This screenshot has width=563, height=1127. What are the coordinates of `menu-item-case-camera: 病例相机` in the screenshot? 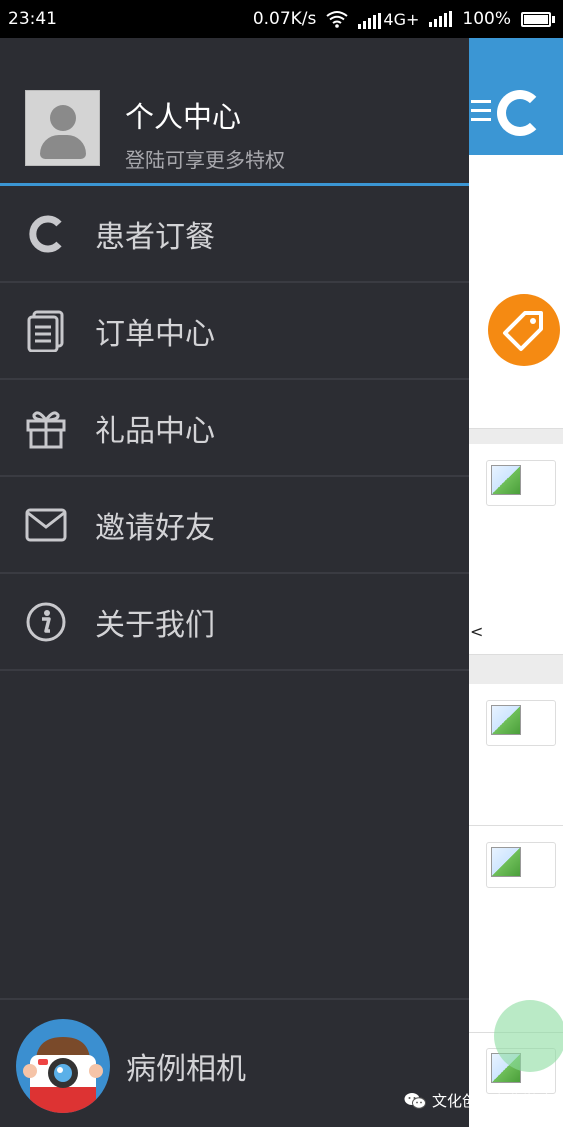 It's located at (234, 1065).